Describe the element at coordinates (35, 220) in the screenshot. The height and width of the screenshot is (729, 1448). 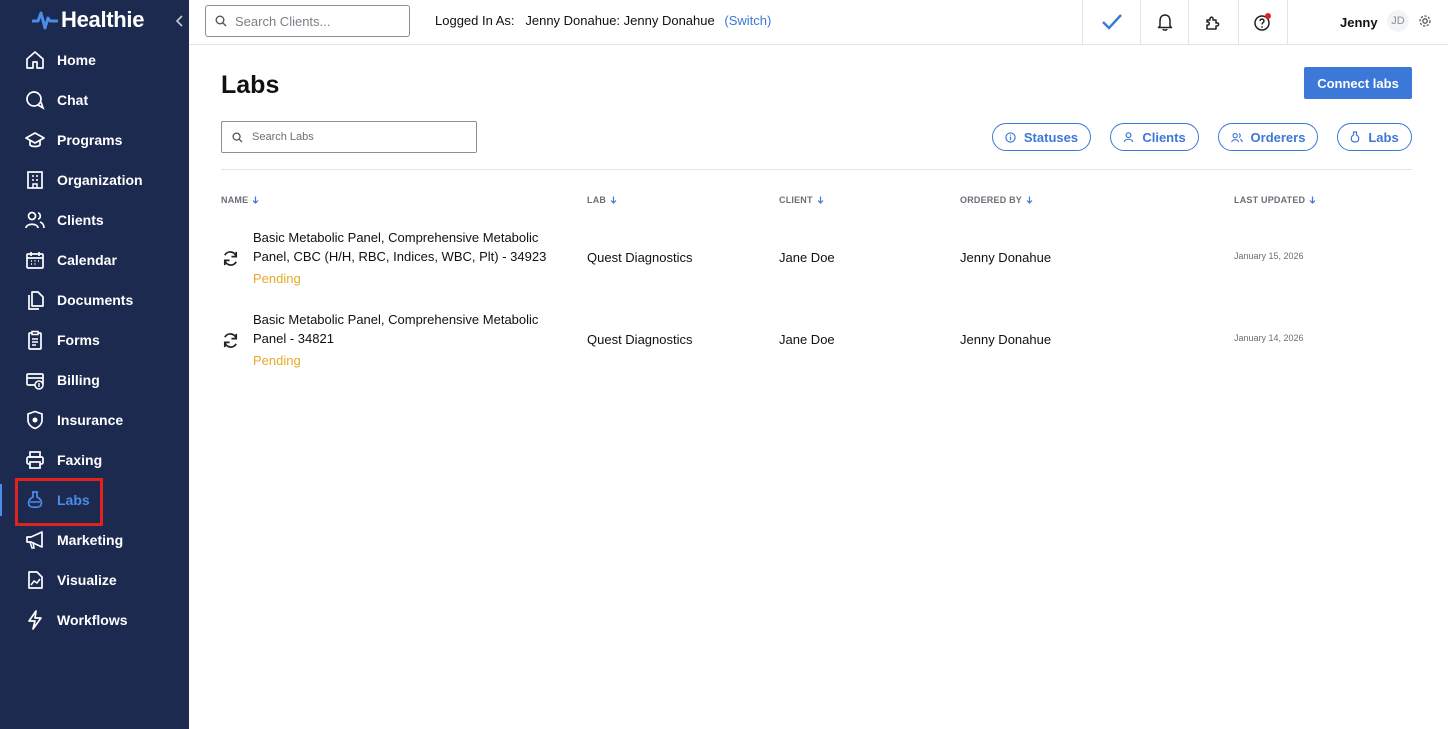
I see `users-icon` at that location.